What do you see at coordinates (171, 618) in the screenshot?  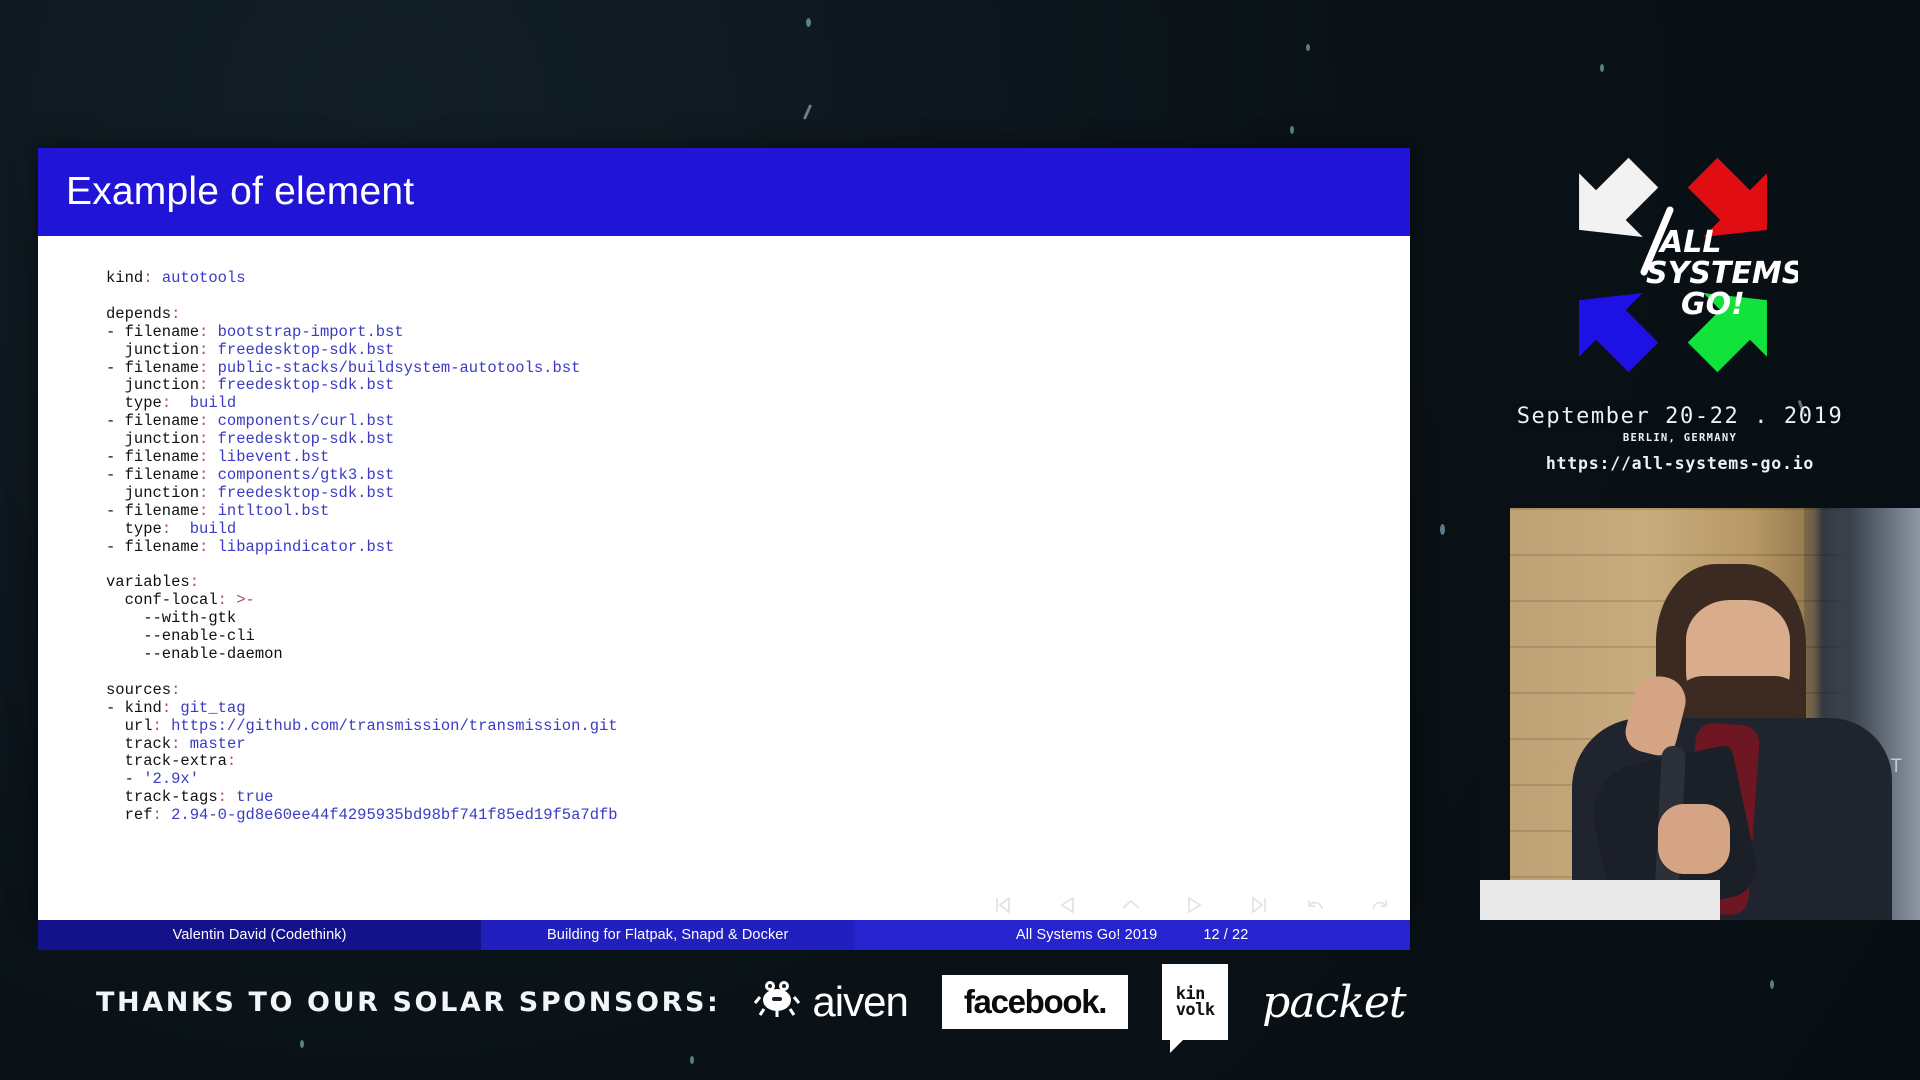 I see `code-token: --with-gtk` at bounding box center [171, 618].